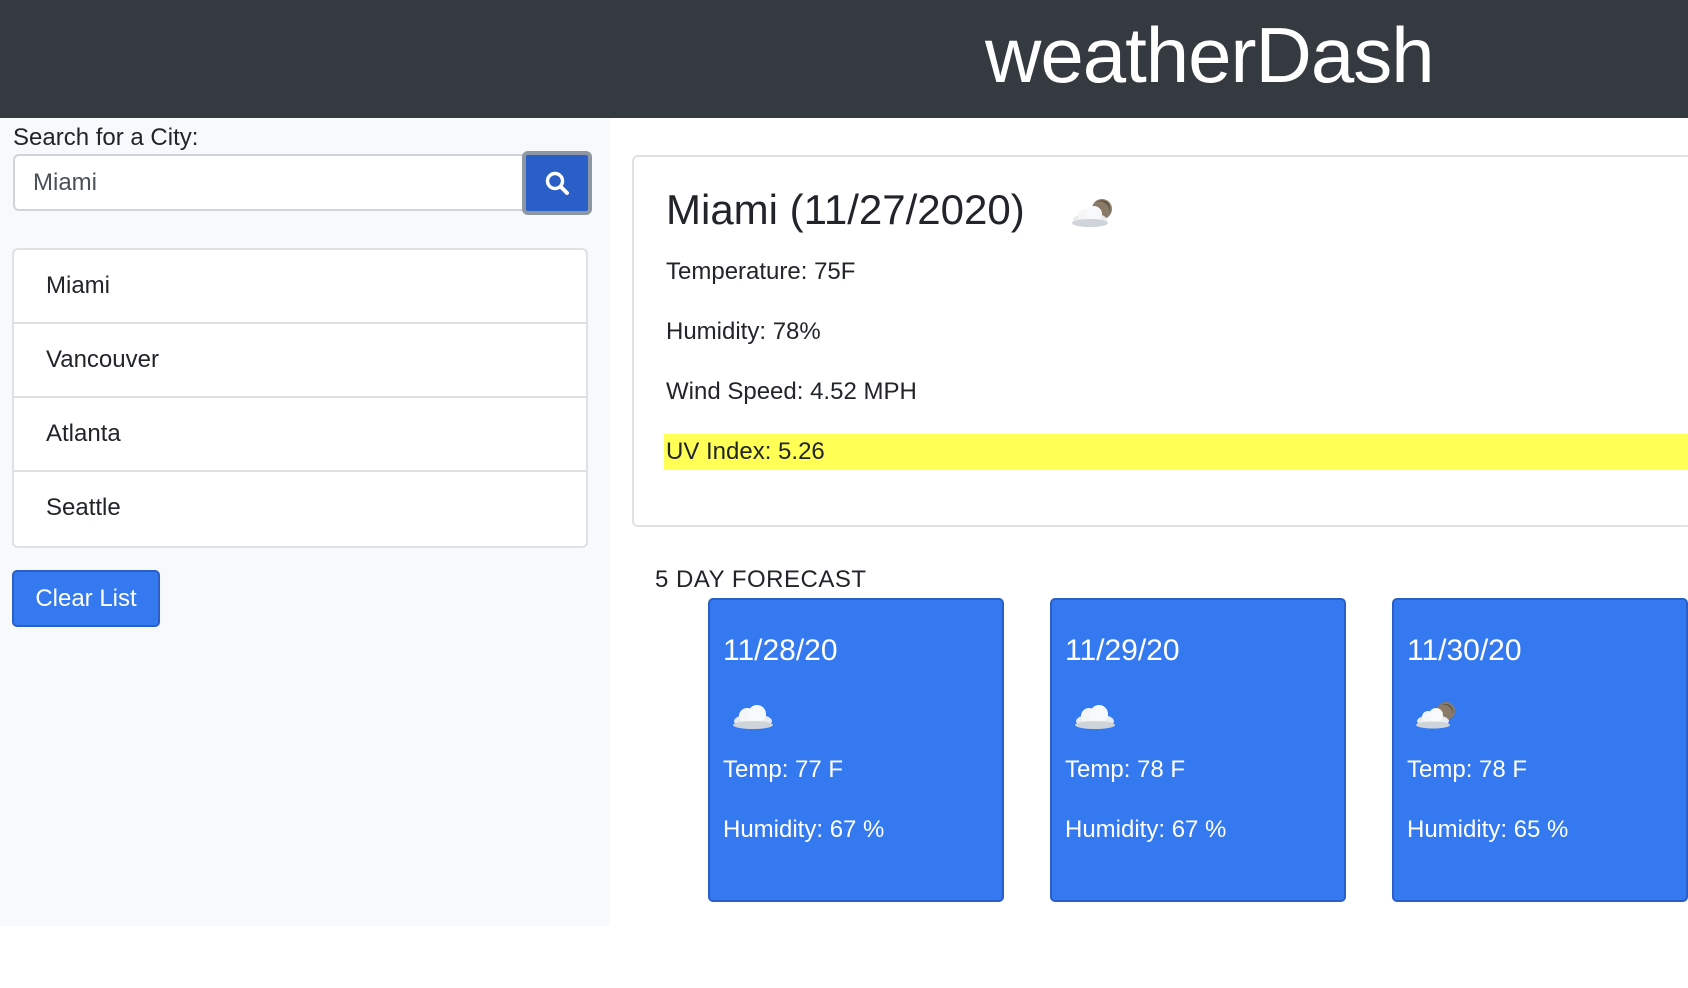 Image resolution: width=1688 pixels, height=988 pixels. I want to click on current-temperature: Temperature: 75F, so click(761, 271).